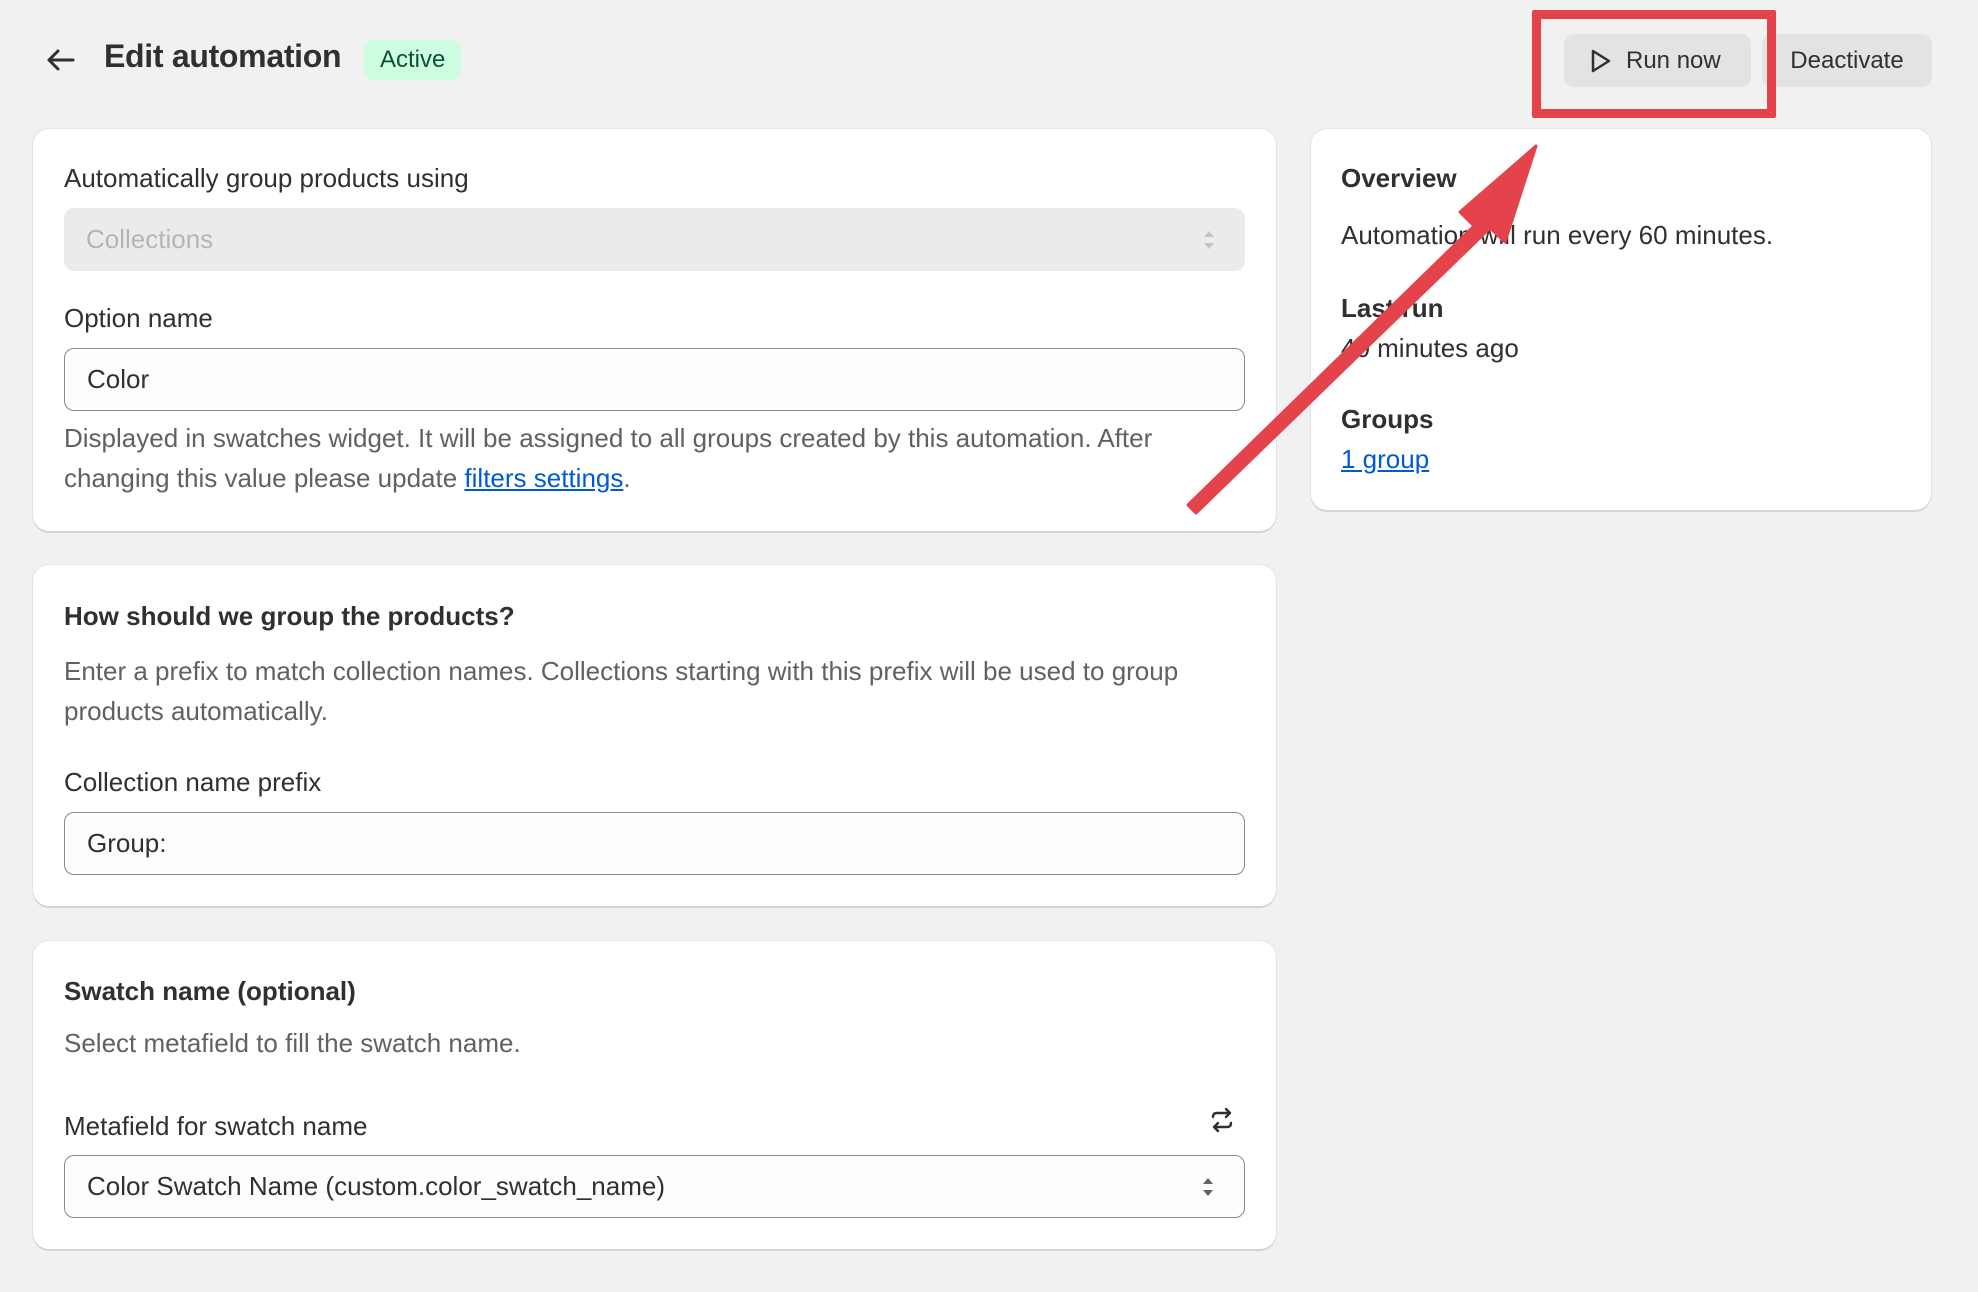 The width and height of the screenshot is (1978, 1292). I want to click on group-using-select: Collections, so click(654, 239).